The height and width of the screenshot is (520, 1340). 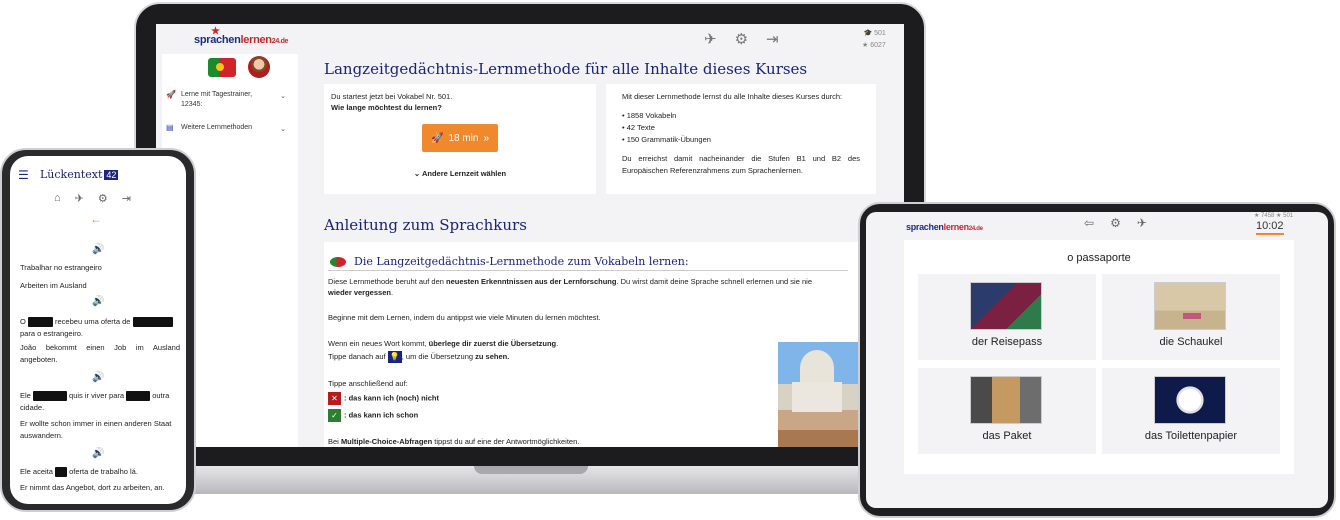 I want to click on lightbulb-icon: 💡, so click(x=394, y=357).